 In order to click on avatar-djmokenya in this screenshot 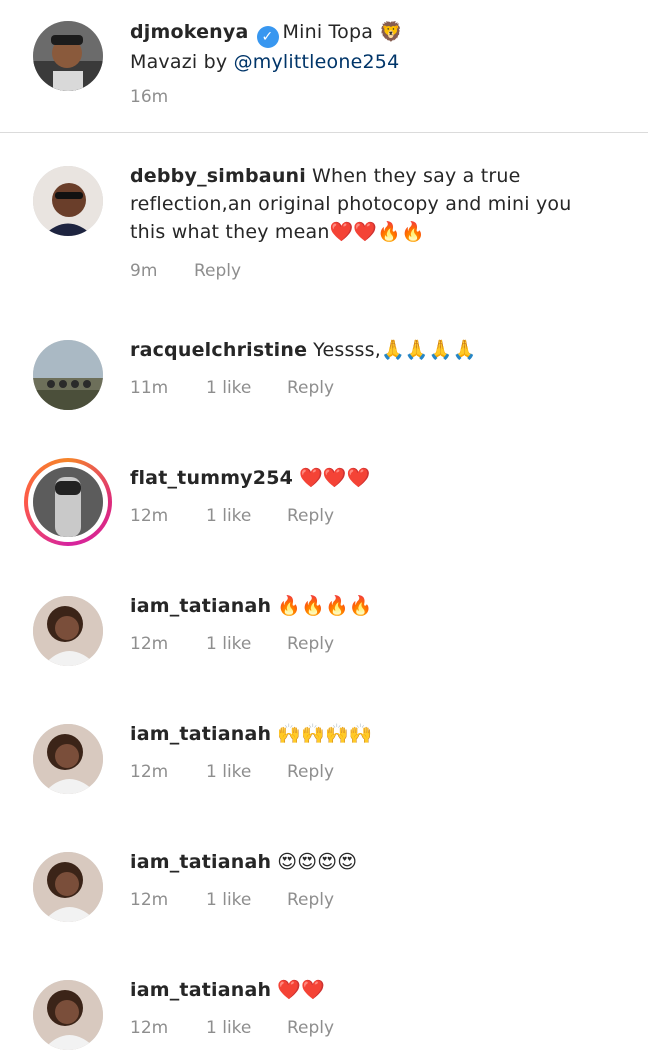, I will do `click(68, 56)`.